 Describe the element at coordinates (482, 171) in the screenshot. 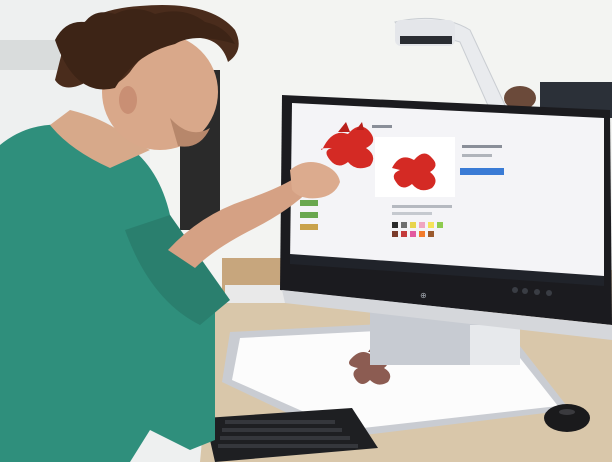

I see `screen-action-button` at that location.